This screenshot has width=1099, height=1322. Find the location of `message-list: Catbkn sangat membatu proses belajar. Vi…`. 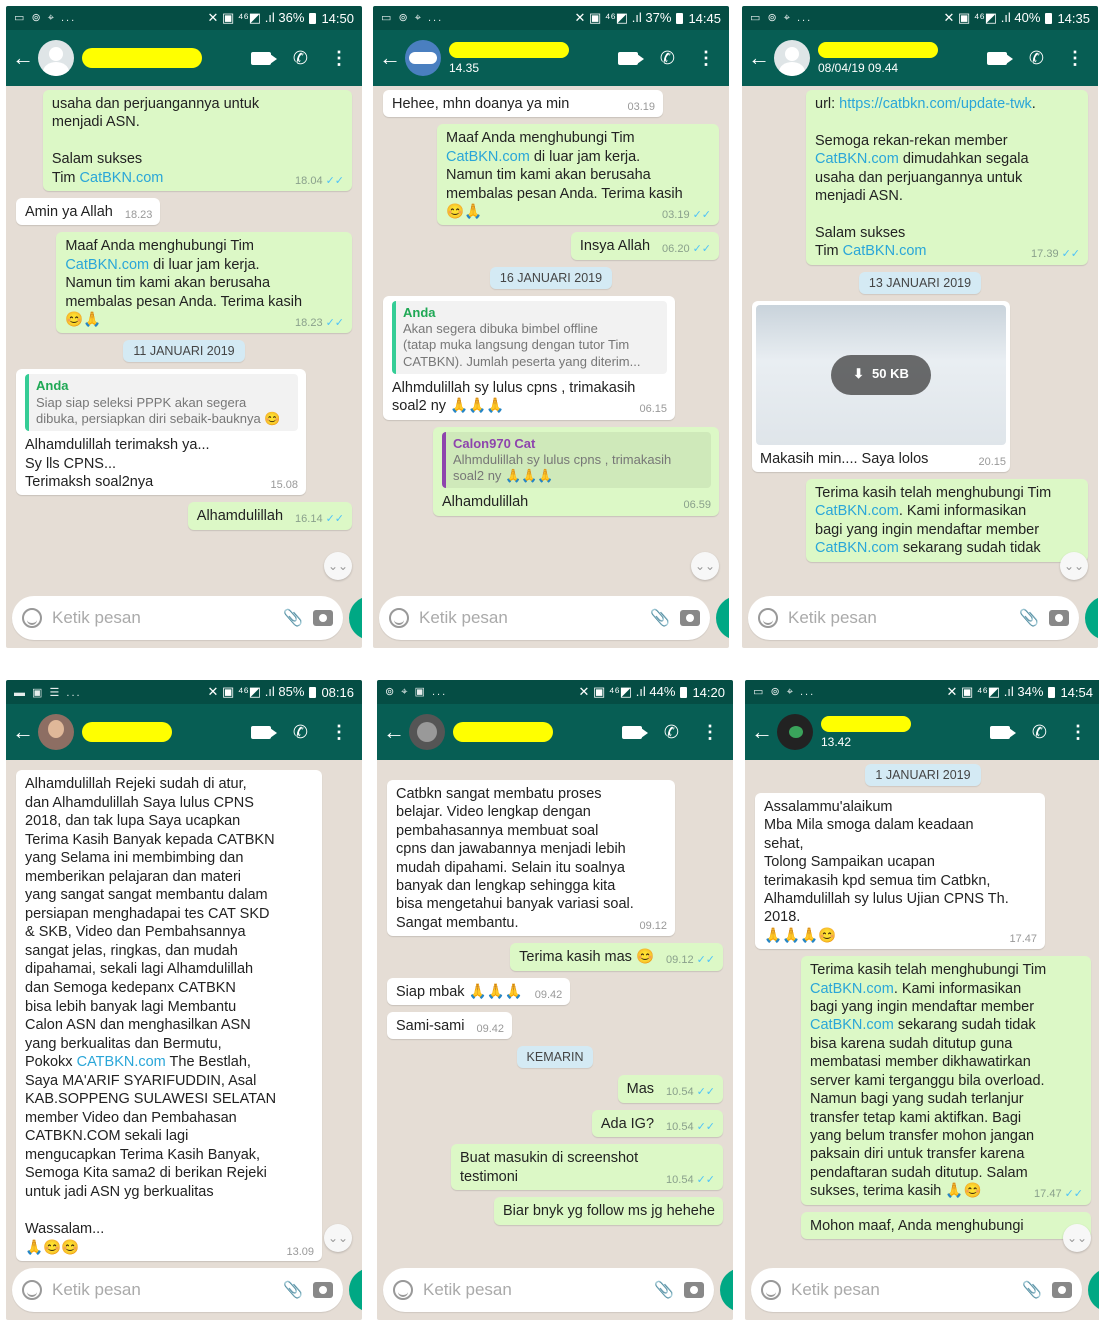

message-list: Catbkn sangat membatu proses belajar. Vi… is located at coordinates (555, 1012).